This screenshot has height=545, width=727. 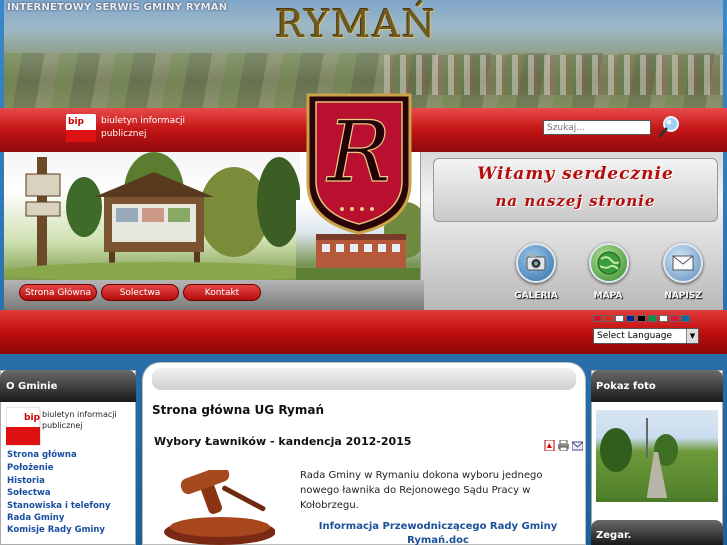 What do you see at coordinates (81, 128) in the screenshot?
I see `bip-logo-icon: bip` at bounding box center [81, 128].